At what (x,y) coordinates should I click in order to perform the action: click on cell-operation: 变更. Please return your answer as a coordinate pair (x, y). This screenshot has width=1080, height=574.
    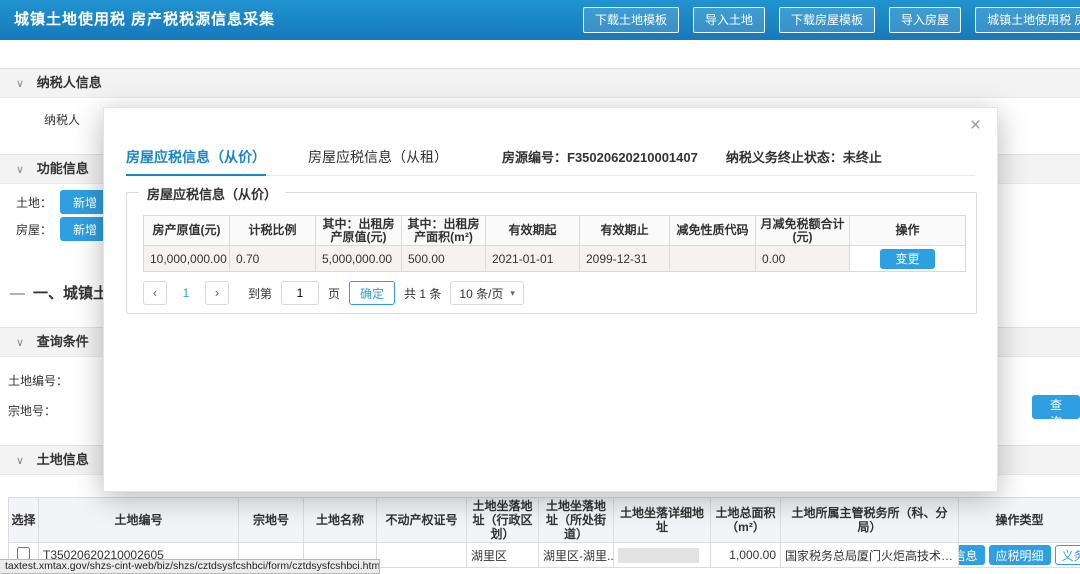
    Looking at the image, I should click on (907, 258).